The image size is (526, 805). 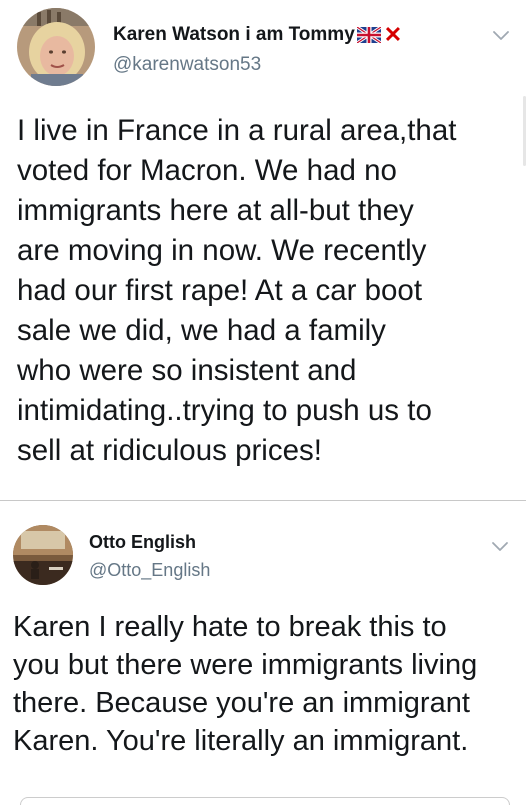 I want to click on username-handle: @Otto_English, so click(x=149, y=570).